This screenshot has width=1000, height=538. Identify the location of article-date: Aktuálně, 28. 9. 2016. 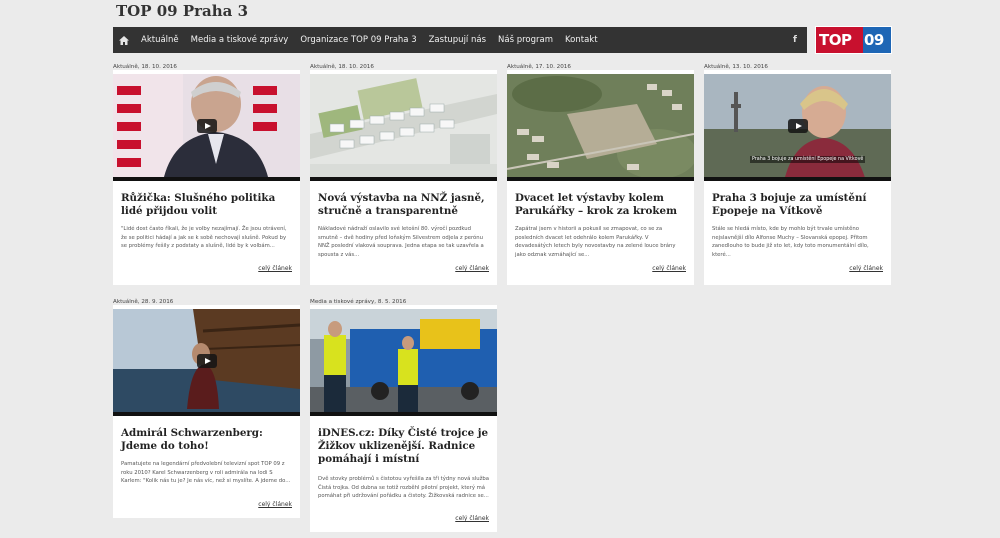
(143, 302).